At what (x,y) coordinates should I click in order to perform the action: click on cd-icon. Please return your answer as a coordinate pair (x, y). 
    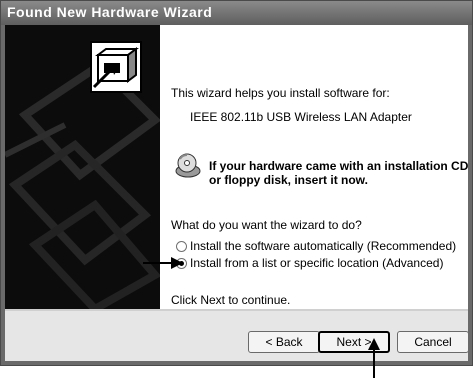
    Looking at the image, I should click on (188, 165).